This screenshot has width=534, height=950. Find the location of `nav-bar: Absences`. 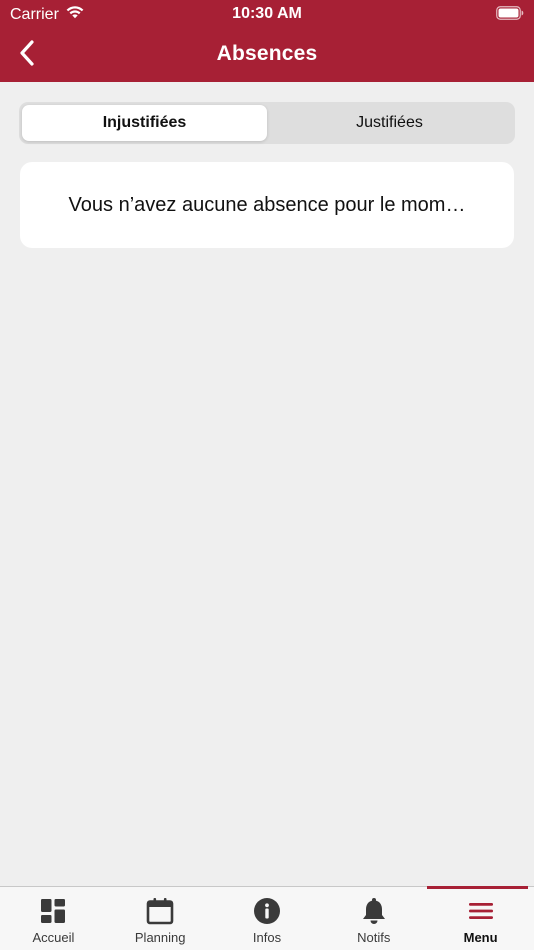

nav-bar: Absences is located at coordinates (267, 55).